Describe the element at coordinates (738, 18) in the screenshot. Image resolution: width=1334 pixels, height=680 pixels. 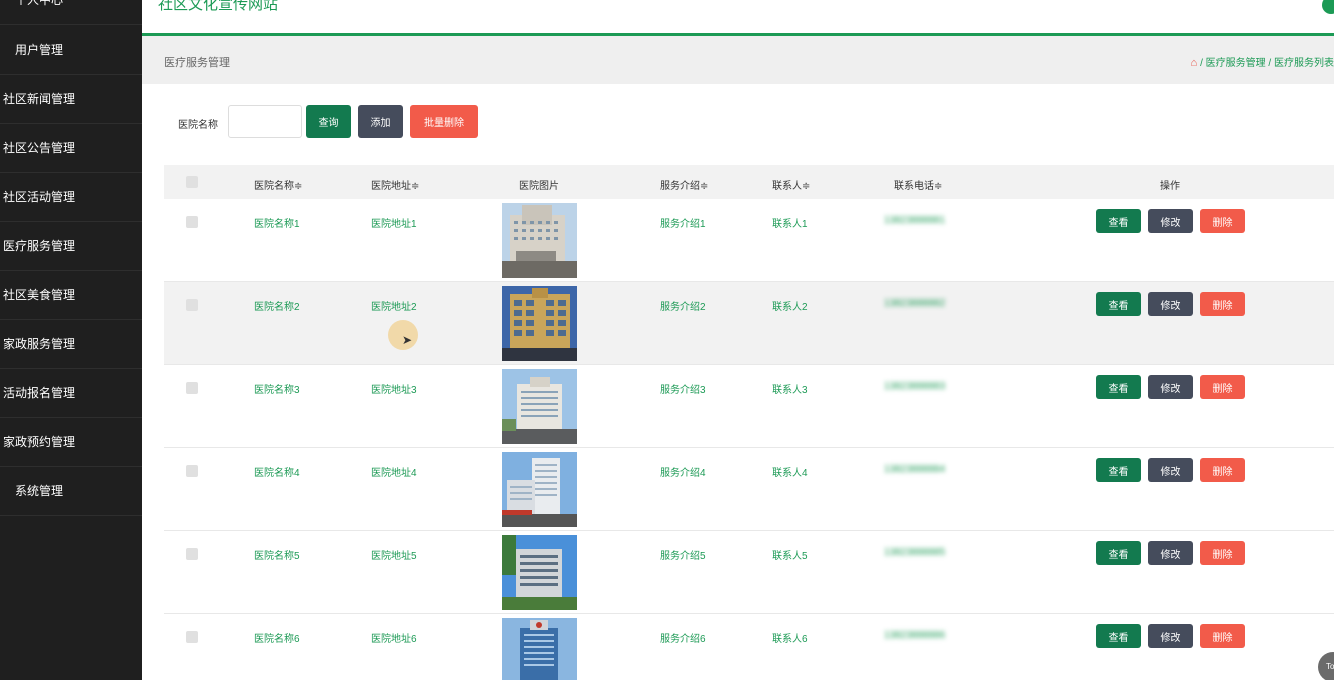
I see `top-header: 社区文化宣传网站` at that location.